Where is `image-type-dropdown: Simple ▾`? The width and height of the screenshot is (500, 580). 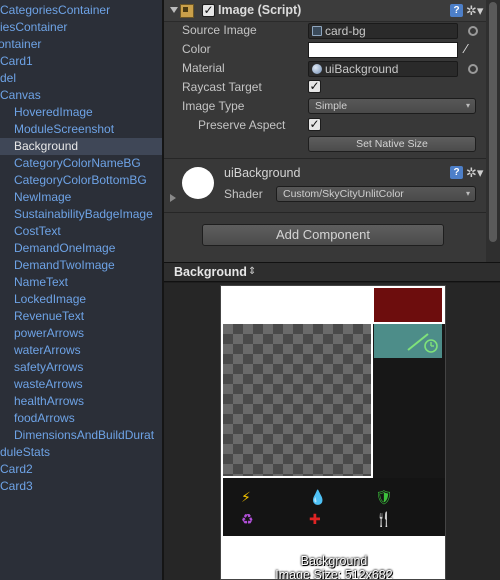
image-type-dropdown: Simple ▾ is located at coordinates (392, 106).